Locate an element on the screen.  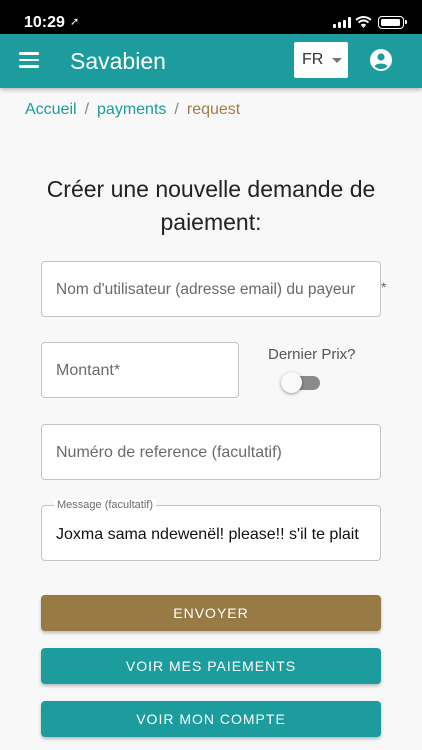
send-button: ENVOYER is located at coordinates (211, 613).